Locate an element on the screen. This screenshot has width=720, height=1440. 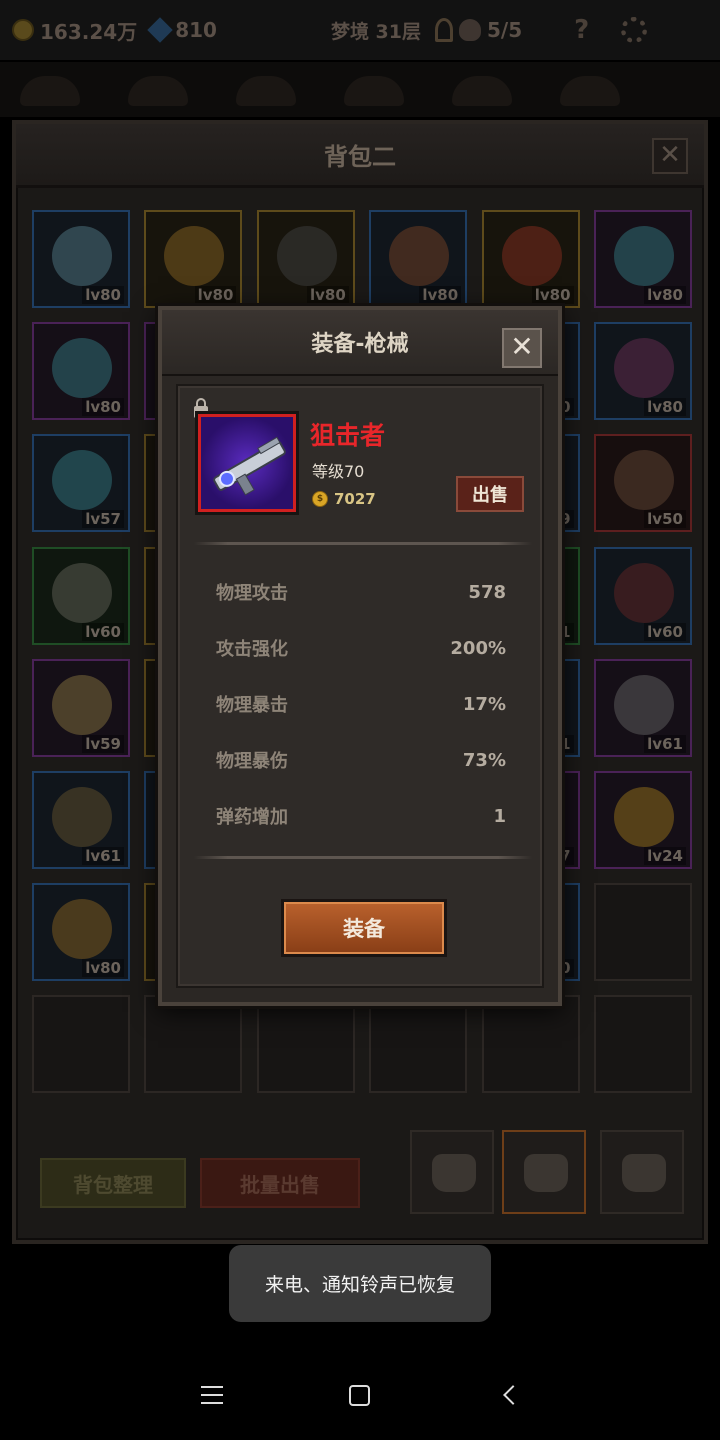
stat-value: 73% is located at coordinates (484, 760).